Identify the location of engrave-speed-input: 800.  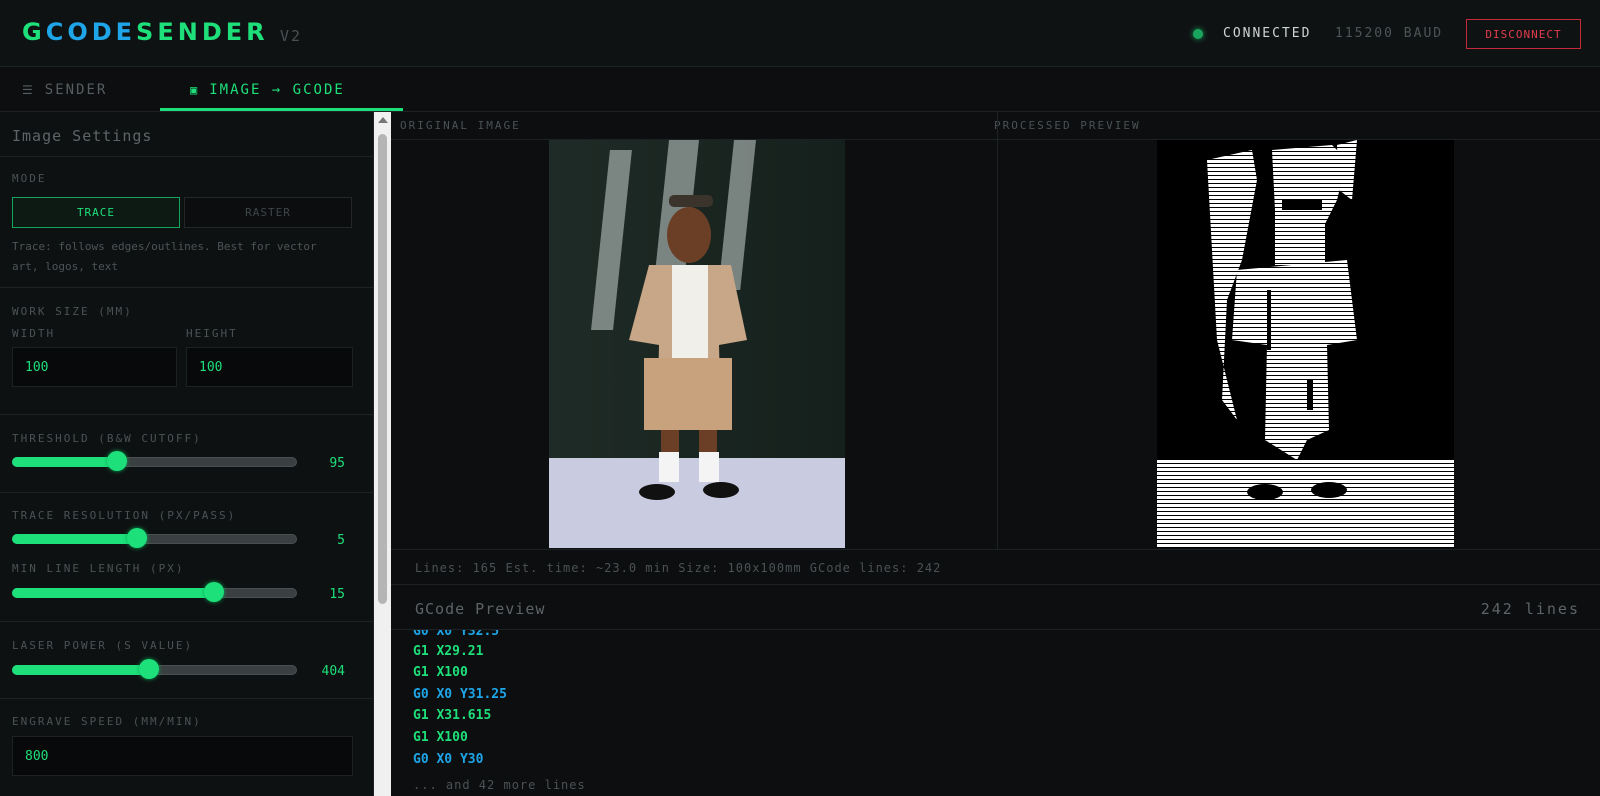
(182, 756).